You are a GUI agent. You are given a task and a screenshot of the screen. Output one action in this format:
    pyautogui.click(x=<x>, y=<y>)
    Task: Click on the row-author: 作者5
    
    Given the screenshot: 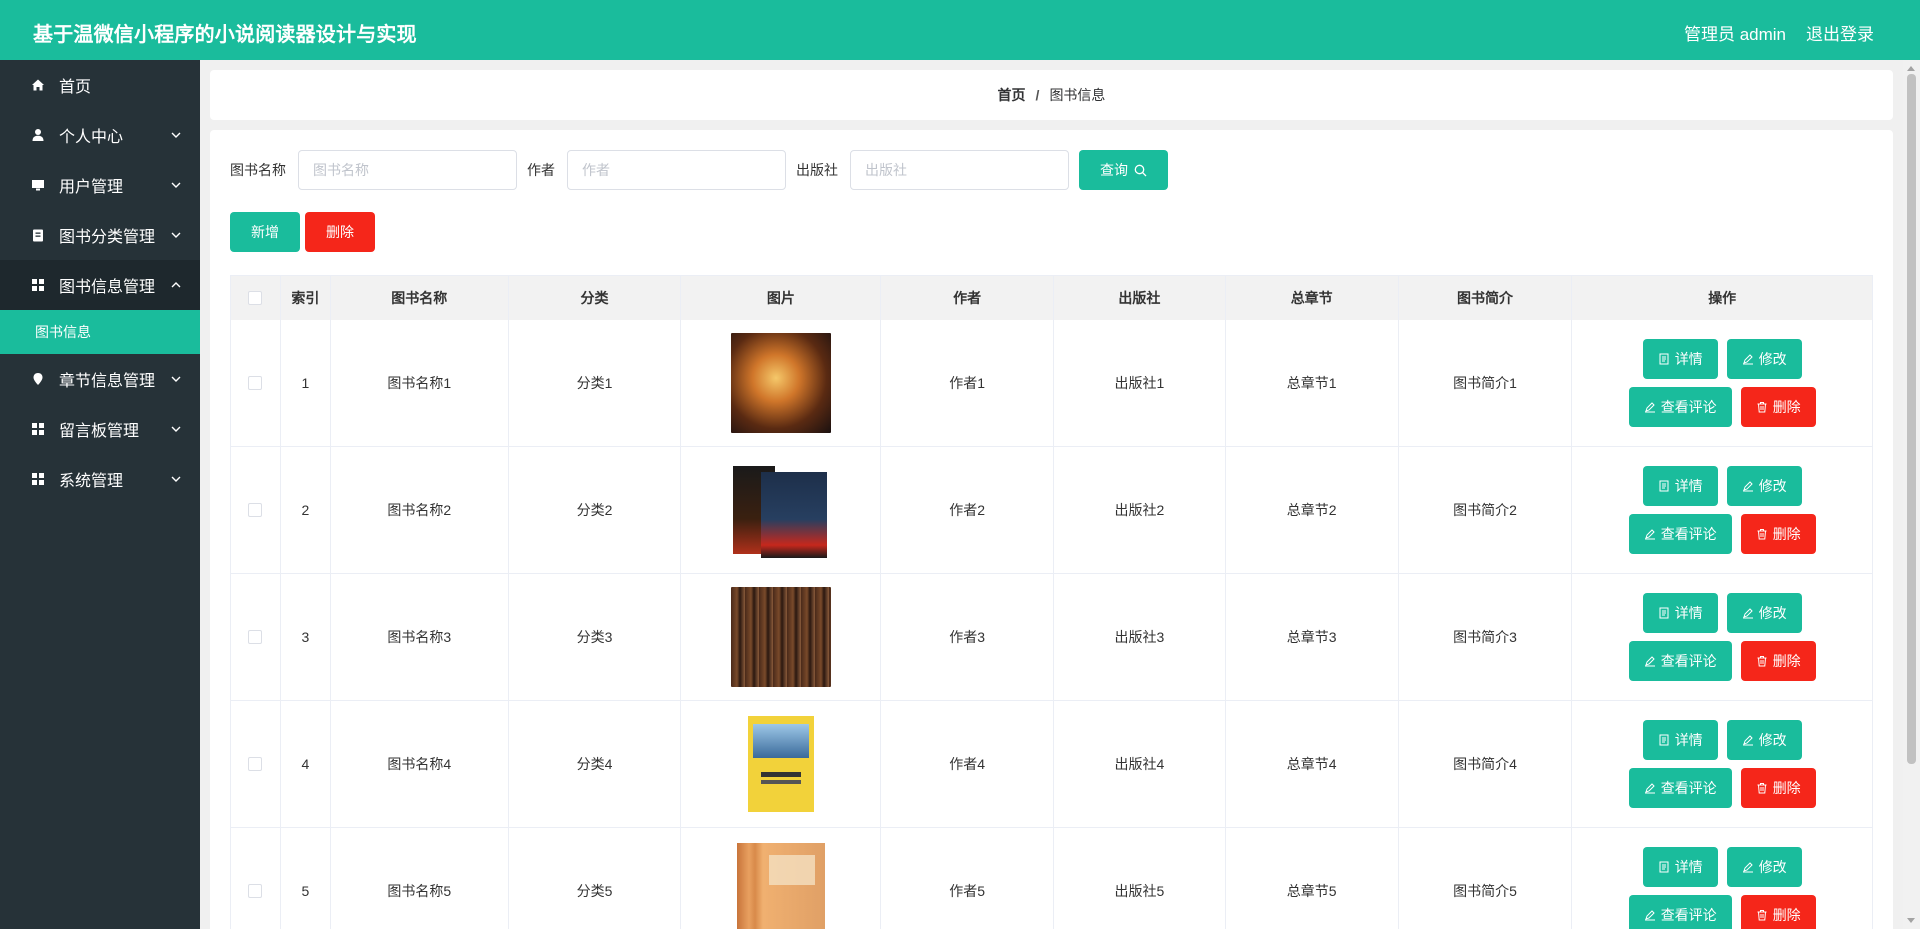 What is the action you would take?
    pyautogui.click(x=967, y=878)
    